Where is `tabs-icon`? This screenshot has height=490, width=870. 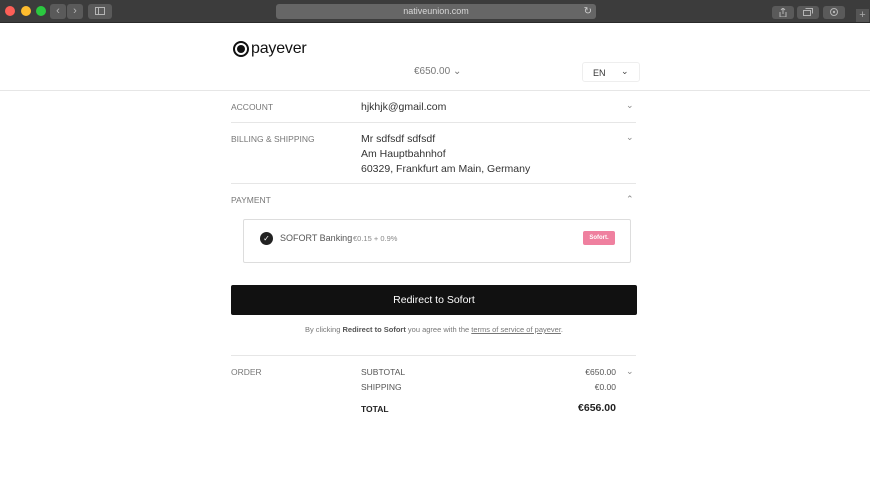 tabs-icon is located at coordinates (808, 12).